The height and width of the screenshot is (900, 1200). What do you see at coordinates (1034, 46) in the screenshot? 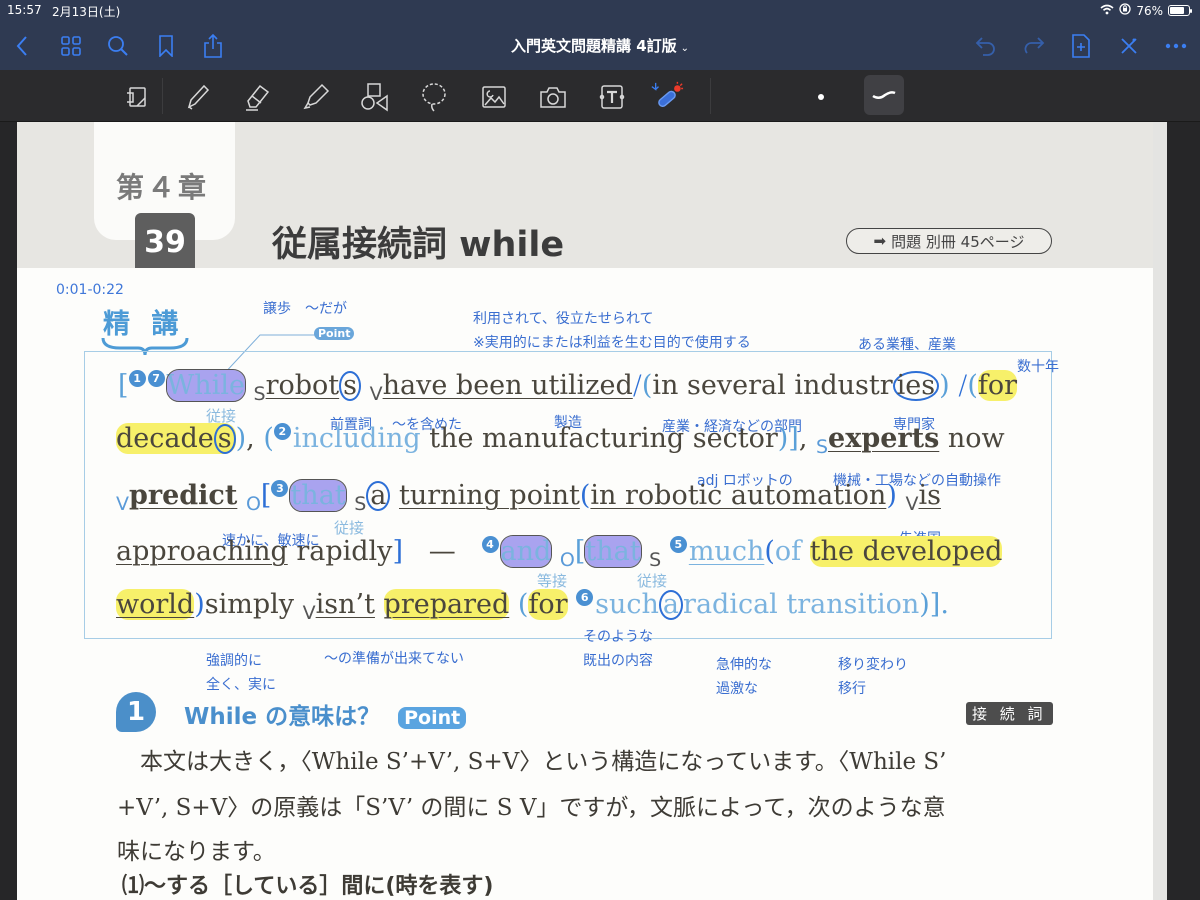
I see `redo-icon` at bounding box center [1034, 46].